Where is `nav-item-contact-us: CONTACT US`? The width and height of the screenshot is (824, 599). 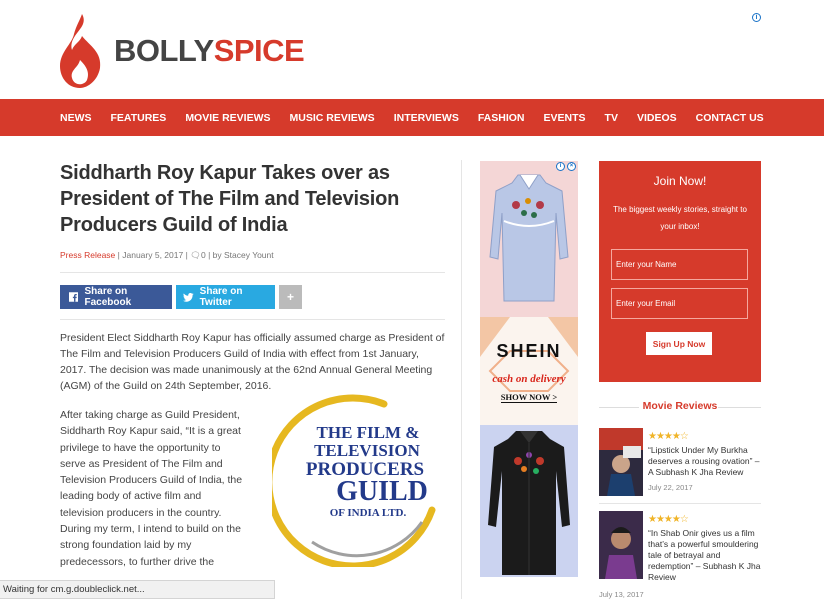
nav-item-contact-us: CONTACT US is located at coordinates (730, 118).